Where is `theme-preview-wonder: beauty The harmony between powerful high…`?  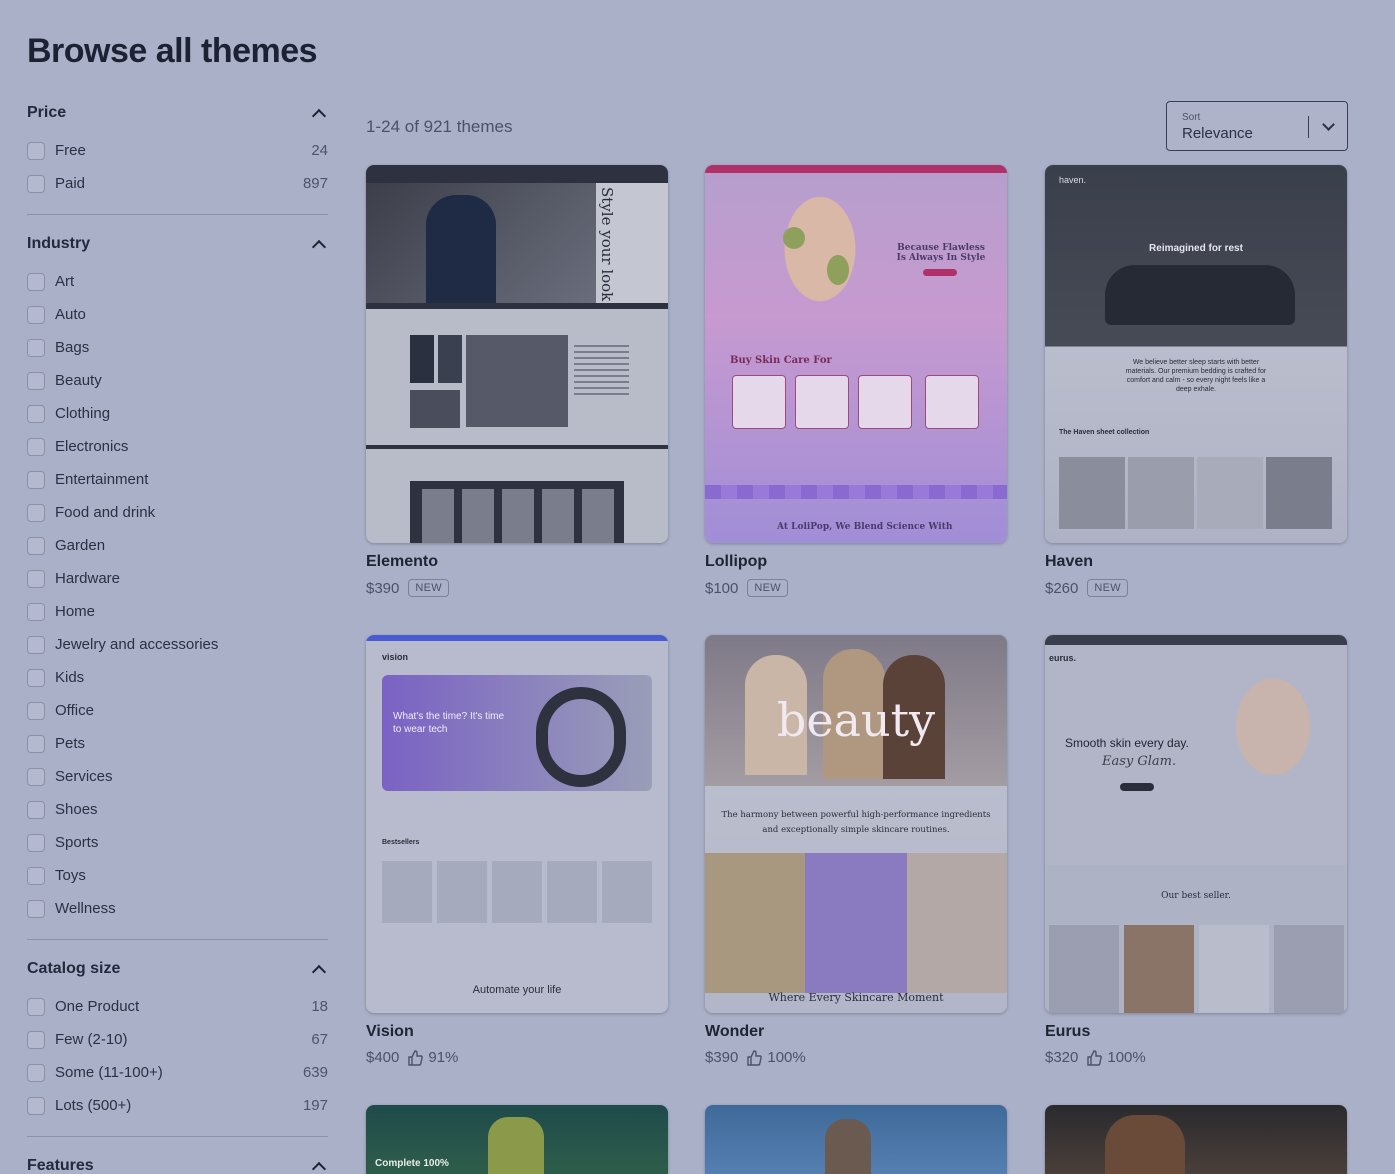
theme-preview-wonder: beauty The harmony between powerful high… is located at coordinates (856, 824).